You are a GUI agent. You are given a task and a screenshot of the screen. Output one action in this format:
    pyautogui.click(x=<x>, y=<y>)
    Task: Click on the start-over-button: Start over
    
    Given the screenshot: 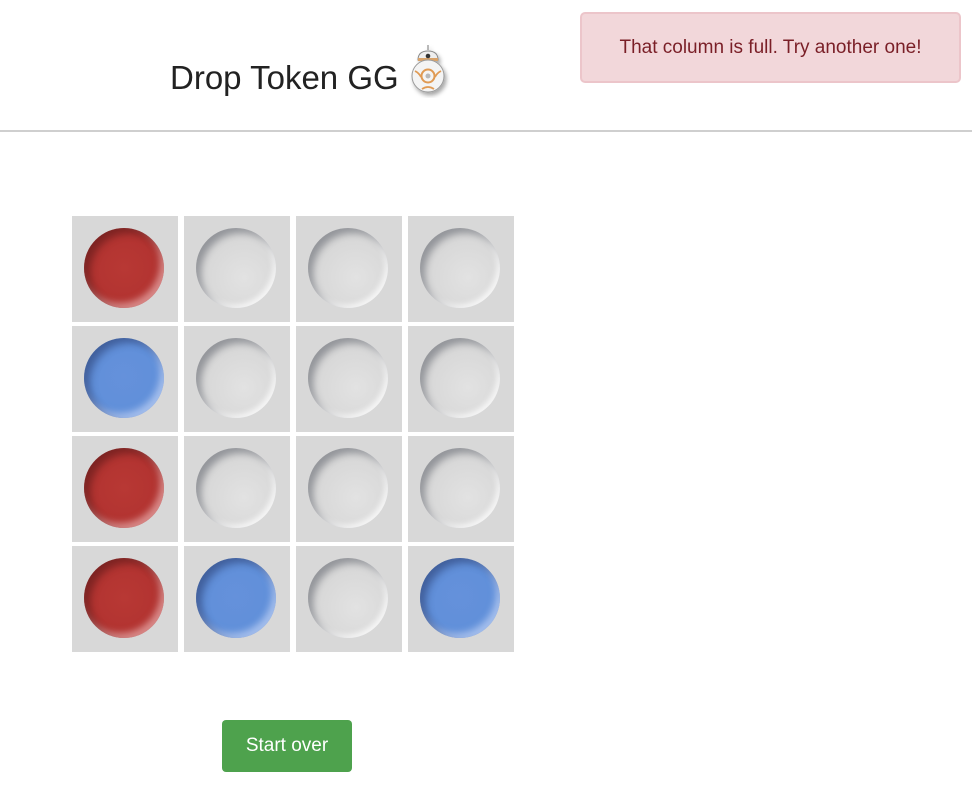 What is the action you would take?
    pyautogui.click(x=287, y=746)
    